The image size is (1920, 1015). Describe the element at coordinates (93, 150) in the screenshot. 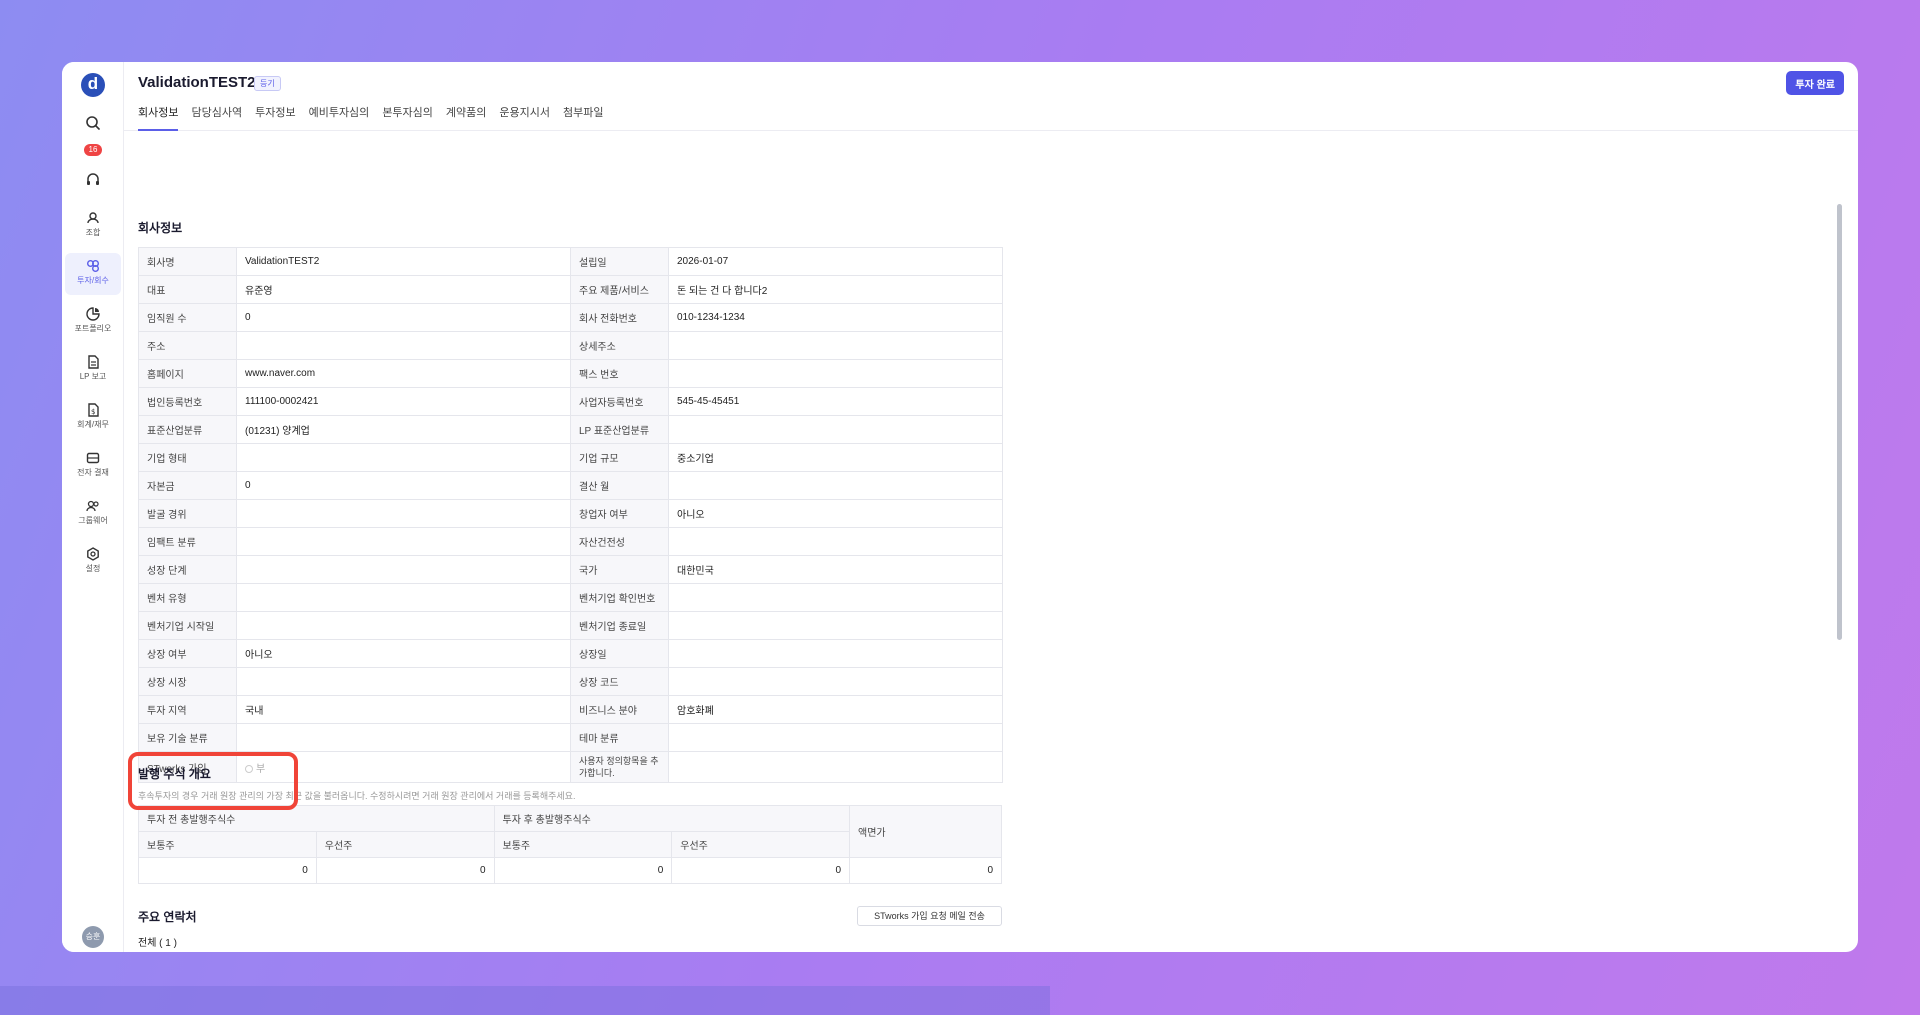

I see `notification-badge: 16` at that location.